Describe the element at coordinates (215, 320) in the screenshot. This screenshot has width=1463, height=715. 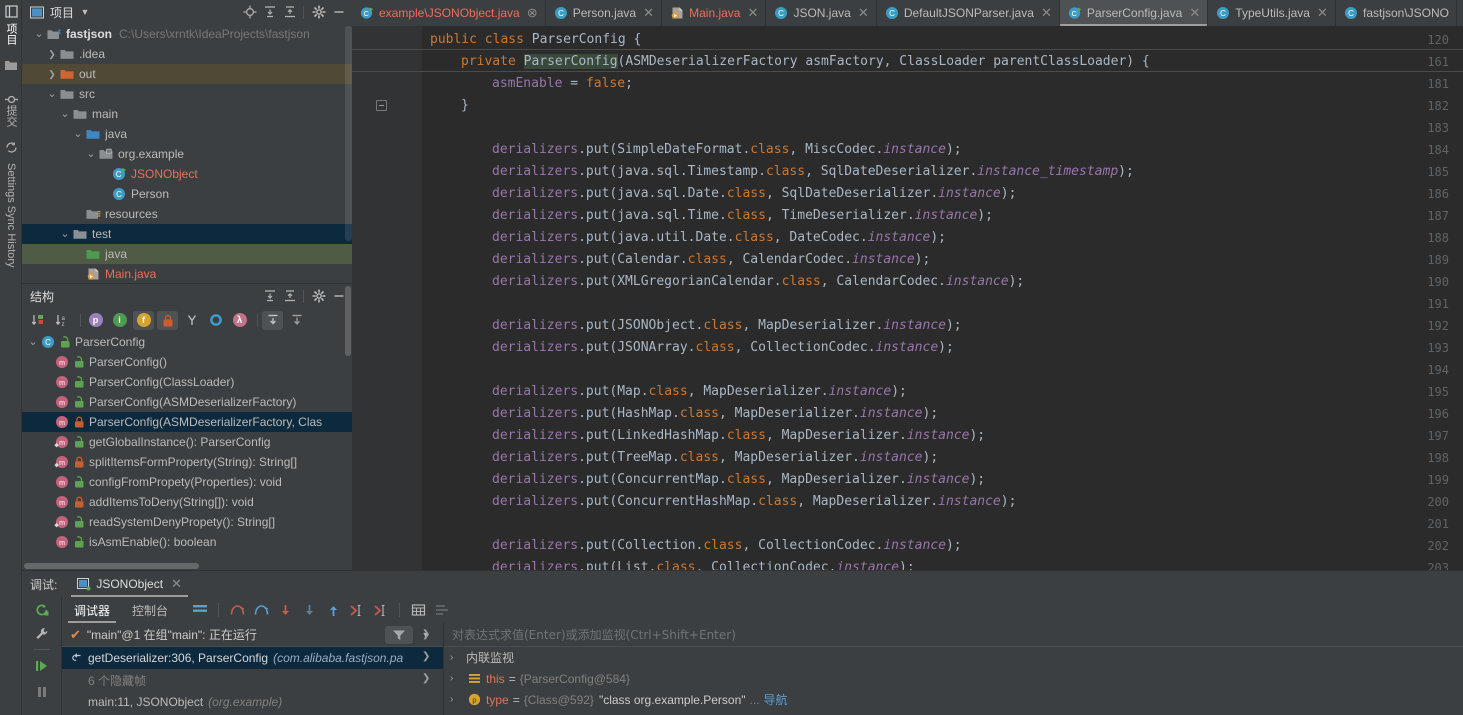
I see `show-interfaces-icon` at that location.